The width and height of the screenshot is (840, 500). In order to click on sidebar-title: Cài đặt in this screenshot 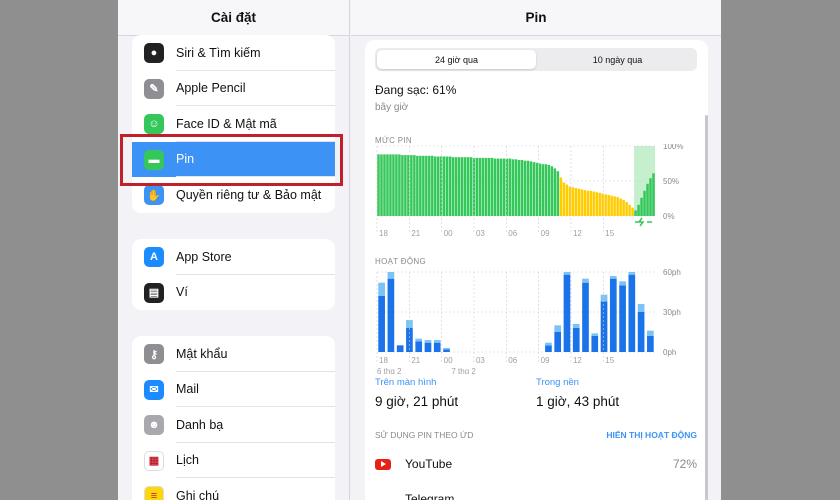, I will do `click(233, 18)`.